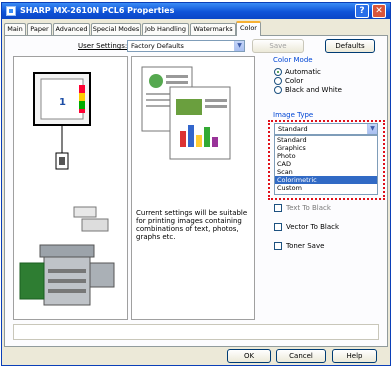  I want to click on document-preview-image, so click(186, 113).